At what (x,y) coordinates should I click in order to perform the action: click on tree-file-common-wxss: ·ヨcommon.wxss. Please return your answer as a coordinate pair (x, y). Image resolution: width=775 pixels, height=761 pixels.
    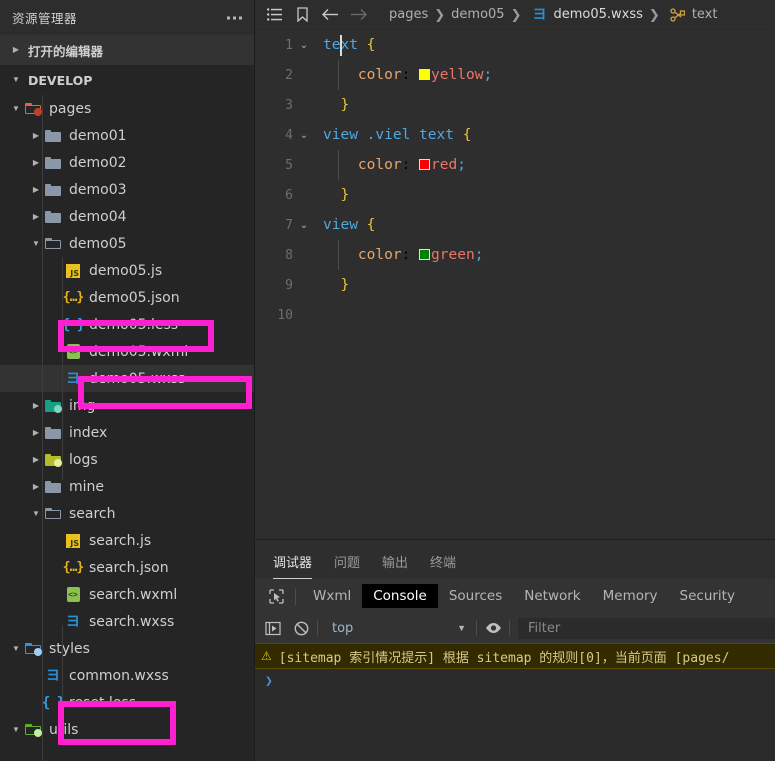
    Looking at the image, I should click on (127, 675).